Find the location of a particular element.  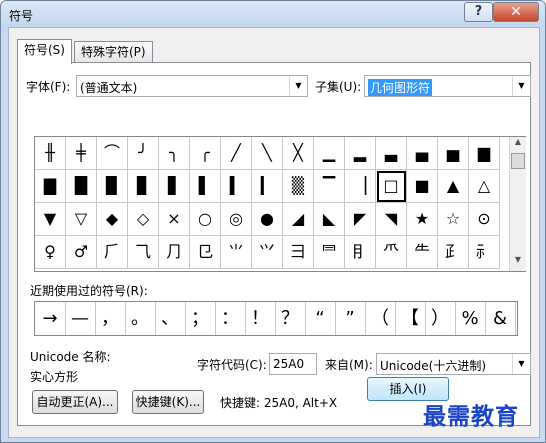

symbol-cell: █ is located at coordinates (81, 186).